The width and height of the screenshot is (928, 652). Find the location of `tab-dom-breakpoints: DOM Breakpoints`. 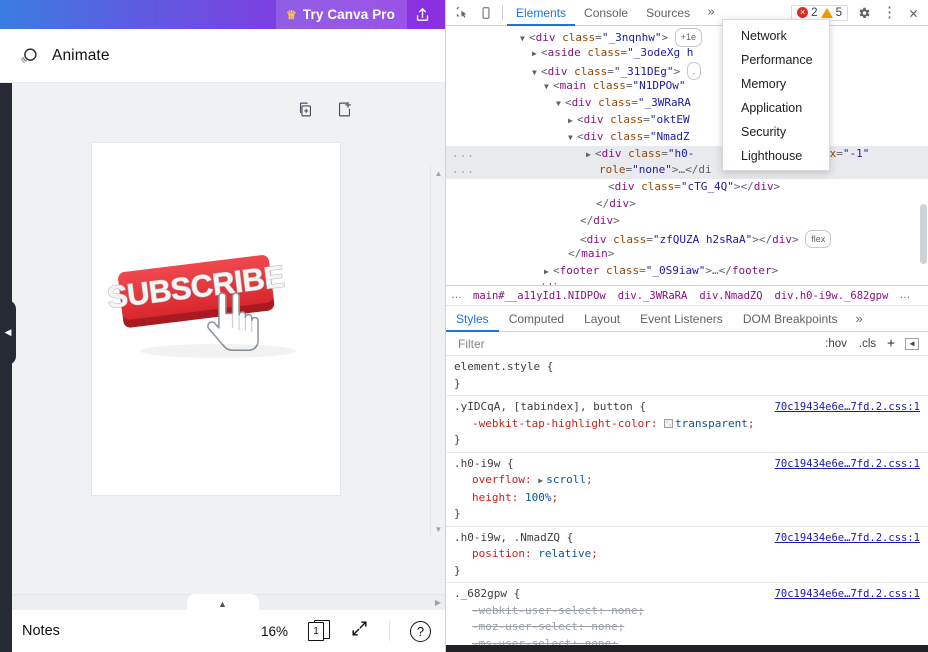

tab-dom-breakpoints: DOM Breakpoints is located at coordinates (790, 319).